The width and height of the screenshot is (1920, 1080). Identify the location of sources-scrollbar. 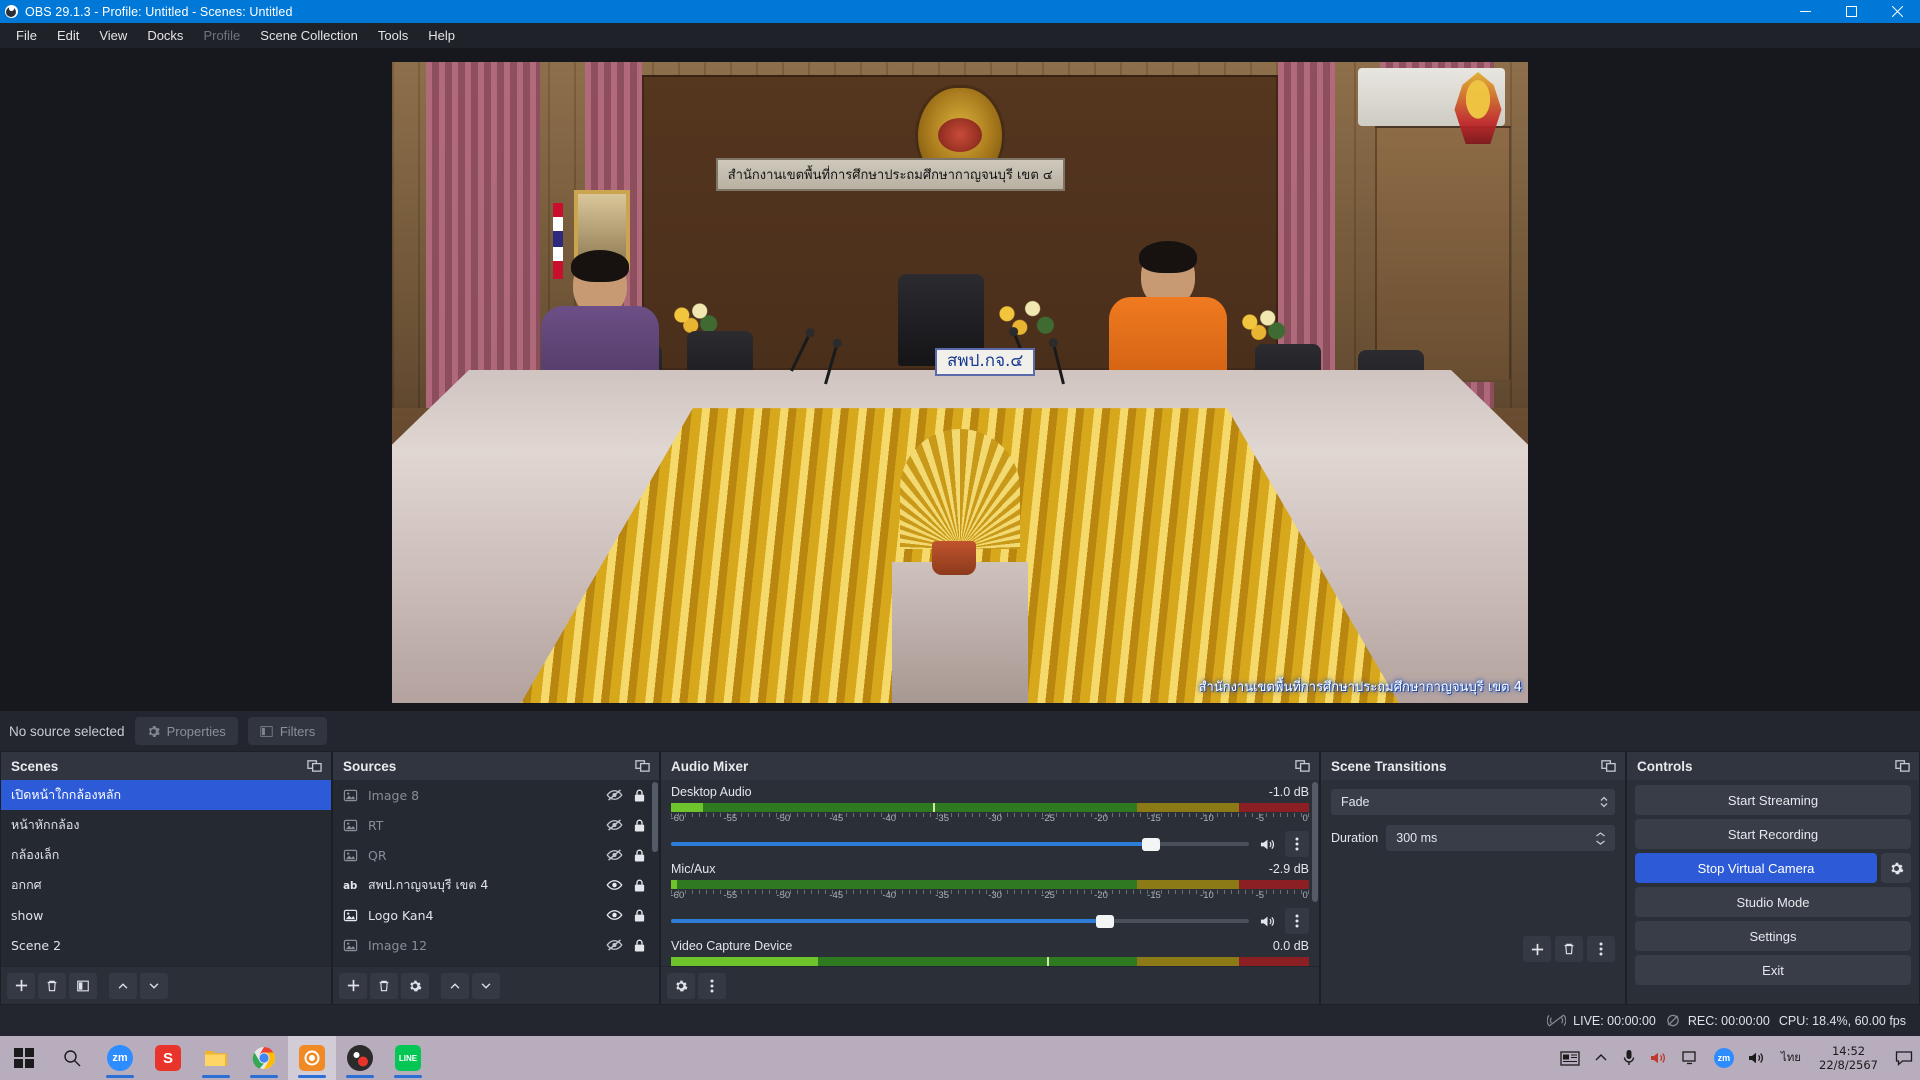
(655, 817).